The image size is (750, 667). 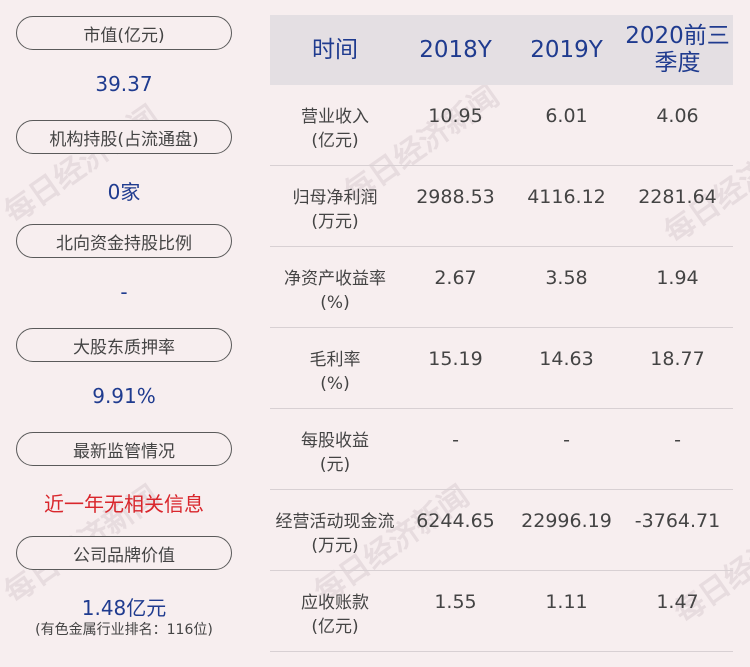 What do you see at coordinates (124, 84) in the screenshot?
I see `market-cap-value: 39.37` at bounding box center [124, 84].